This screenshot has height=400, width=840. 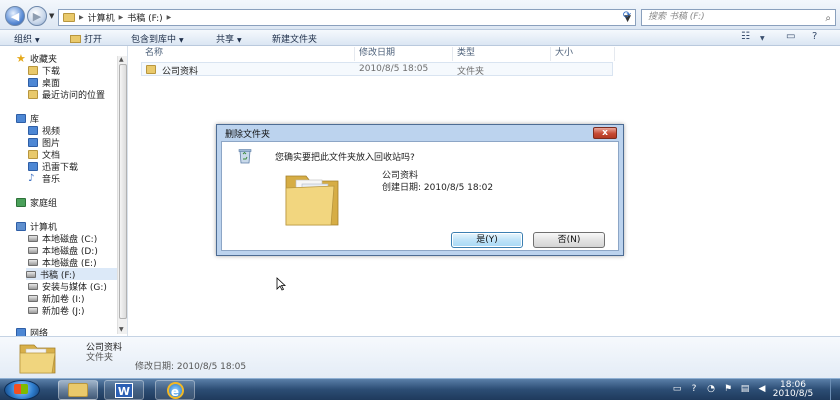 I want to click on details-pane: 公司资料 文件夹 修改日期: 2010/8/5 18:05, so click(x=420, y=357).